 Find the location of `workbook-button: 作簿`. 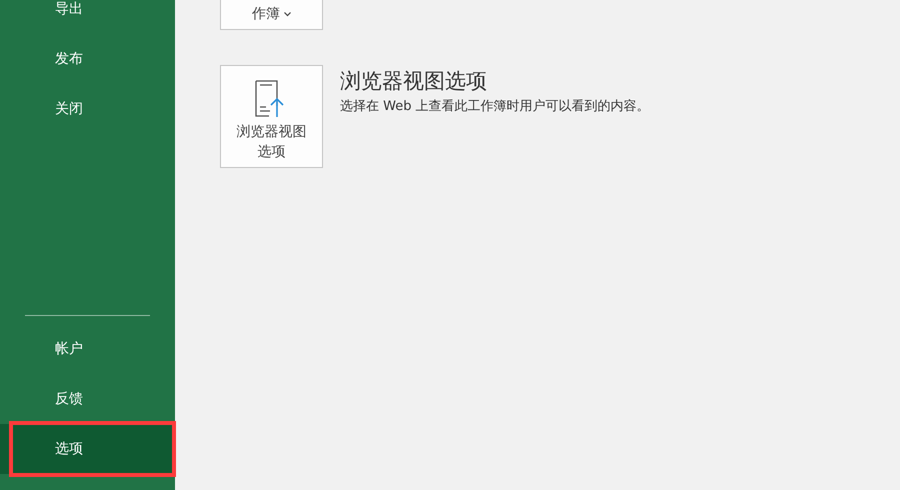

workbook-button: 作簿 is located at coordinates (271, 15).